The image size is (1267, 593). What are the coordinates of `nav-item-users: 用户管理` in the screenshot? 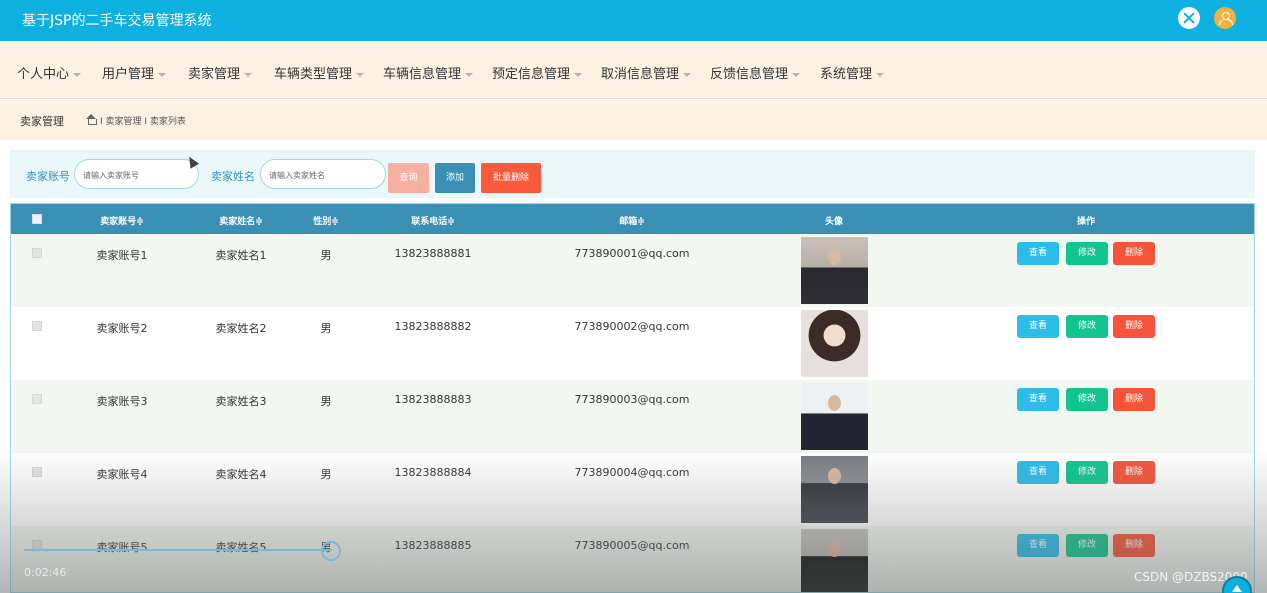 It's located at (134, 72).